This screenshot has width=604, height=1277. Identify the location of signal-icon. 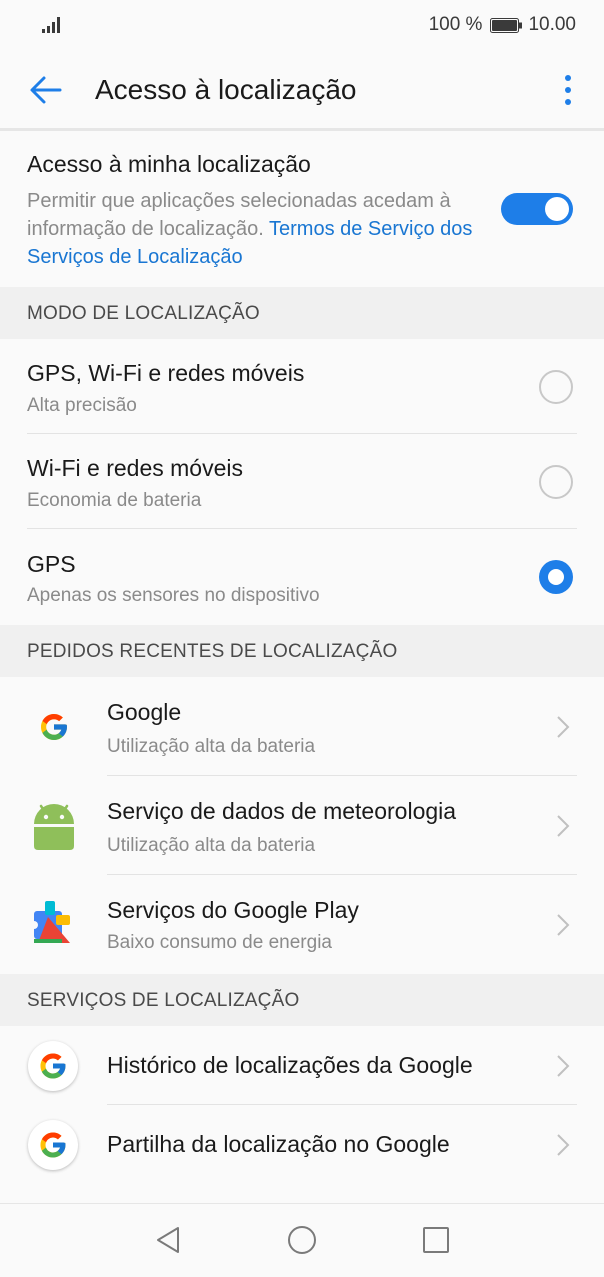
(51, 25).